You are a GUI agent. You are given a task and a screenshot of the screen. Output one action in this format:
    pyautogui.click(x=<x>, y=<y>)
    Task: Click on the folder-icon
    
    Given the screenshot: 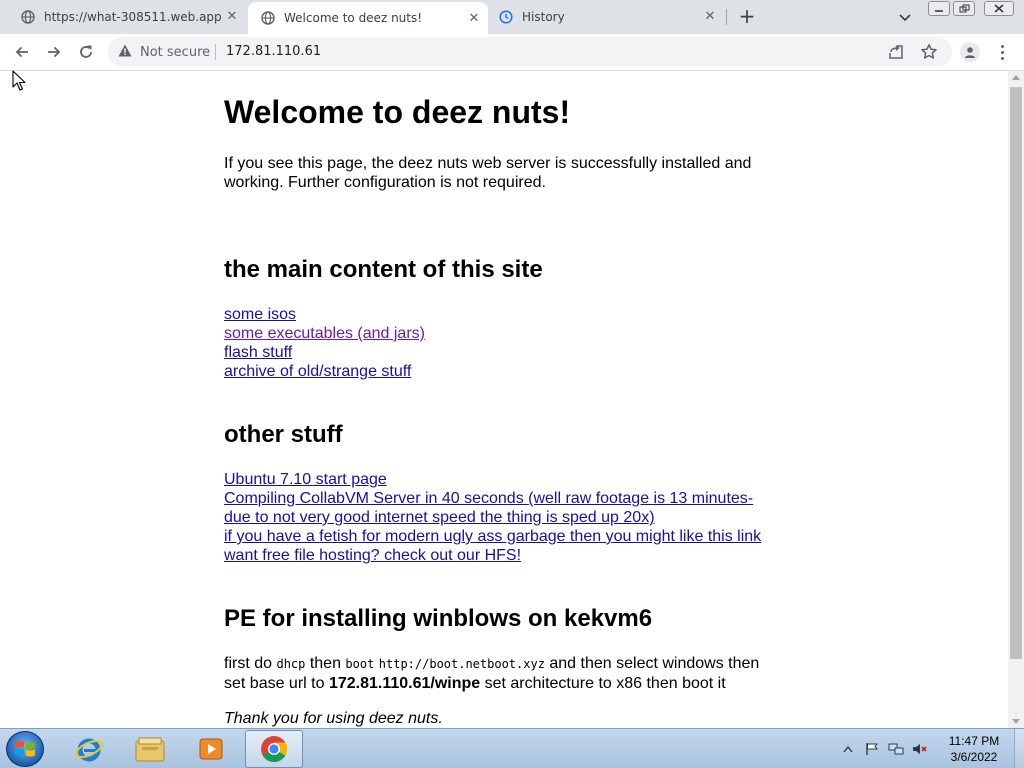 What is the action you would take?
    pyautogui.click(x=150, y=749)
    